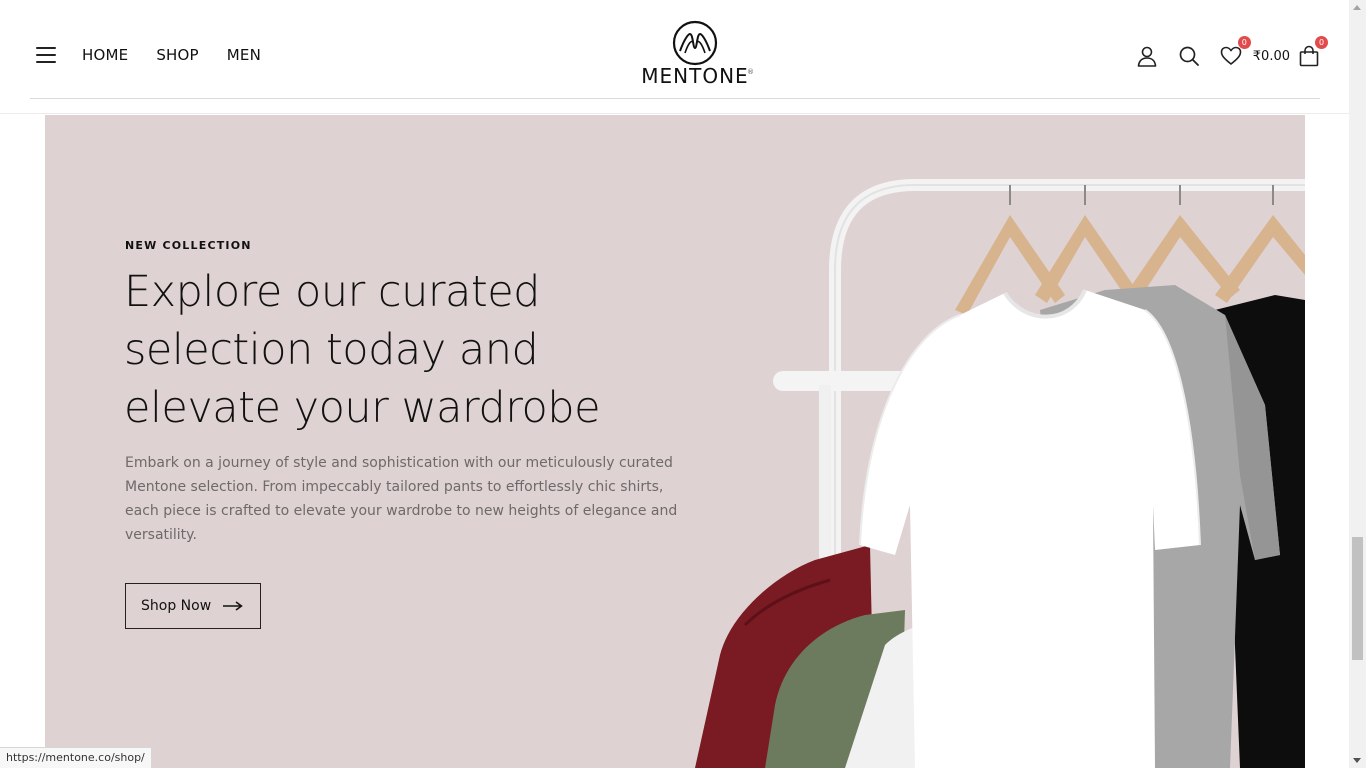 This screenshot has height=768, width=1366. Describe the element at coordinates (1309, 56) in the screenshot. I see `shopping-bag-icon` at that location.